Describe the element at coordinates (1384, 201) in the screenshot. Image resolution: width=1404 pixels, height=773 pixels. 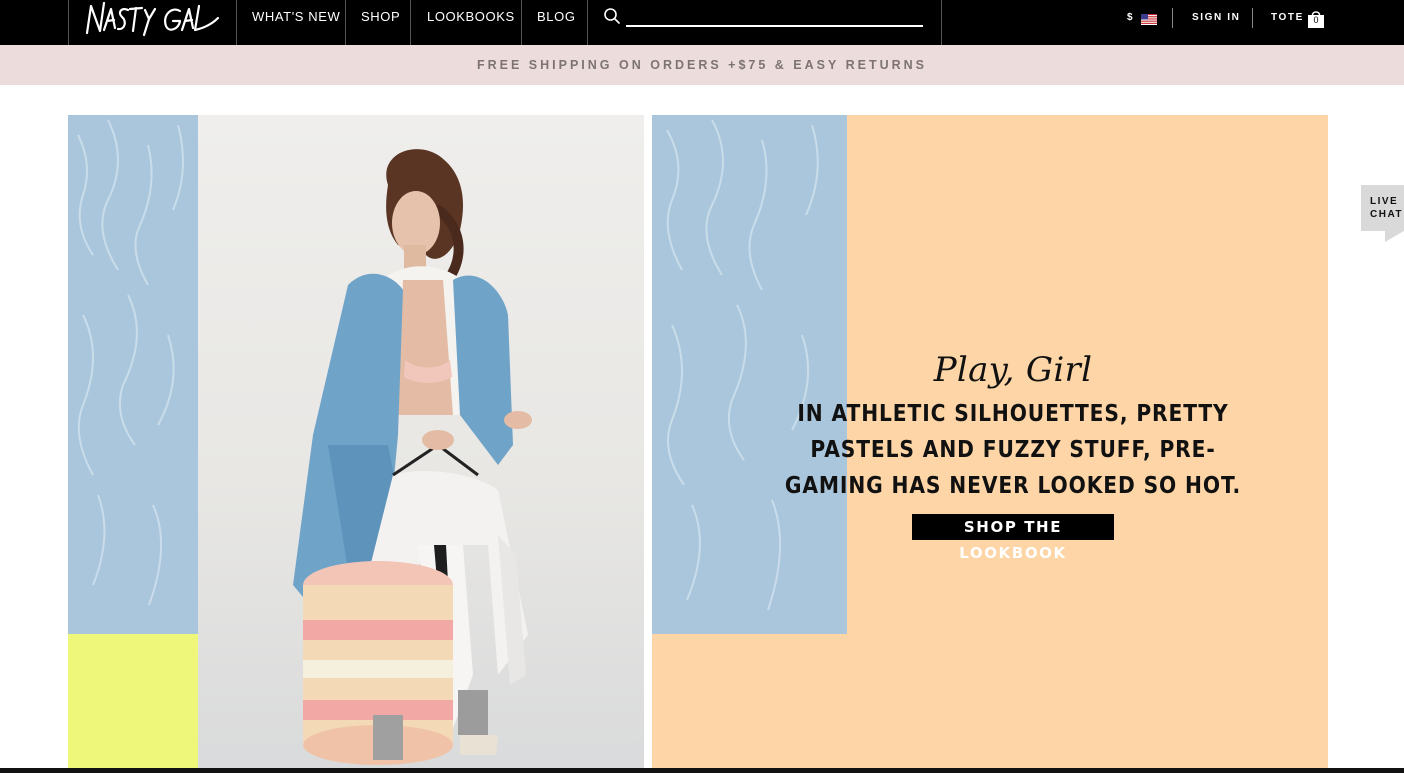
I see `live-chat-label-line1: LIVE` at that location.